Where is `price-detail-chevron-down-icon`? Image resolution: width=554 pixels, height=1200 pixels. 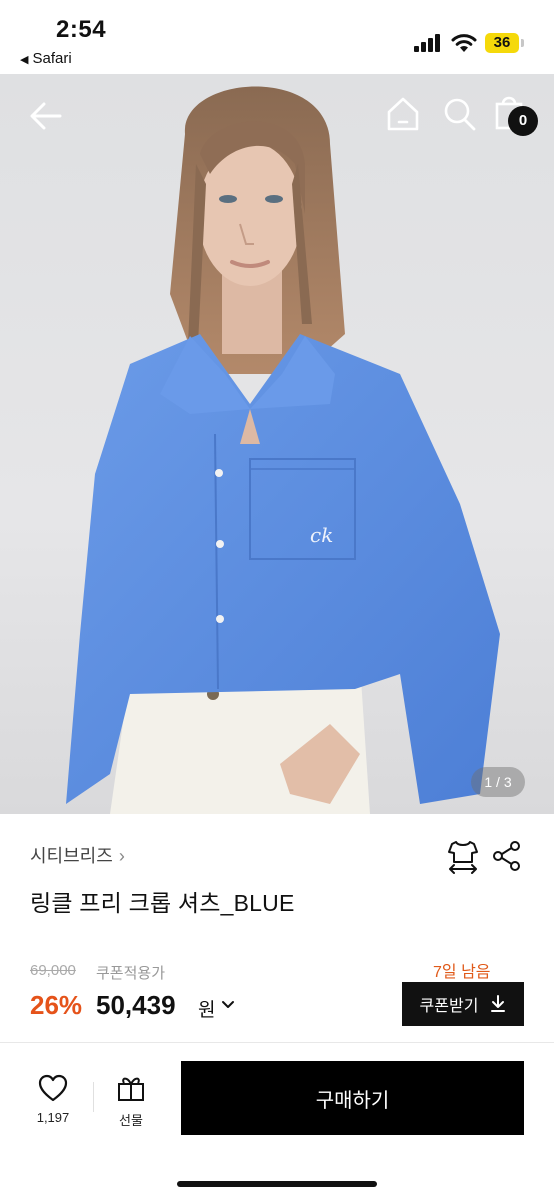 price-detail-chevron-down-icon is located at coordinates (228, 1004).